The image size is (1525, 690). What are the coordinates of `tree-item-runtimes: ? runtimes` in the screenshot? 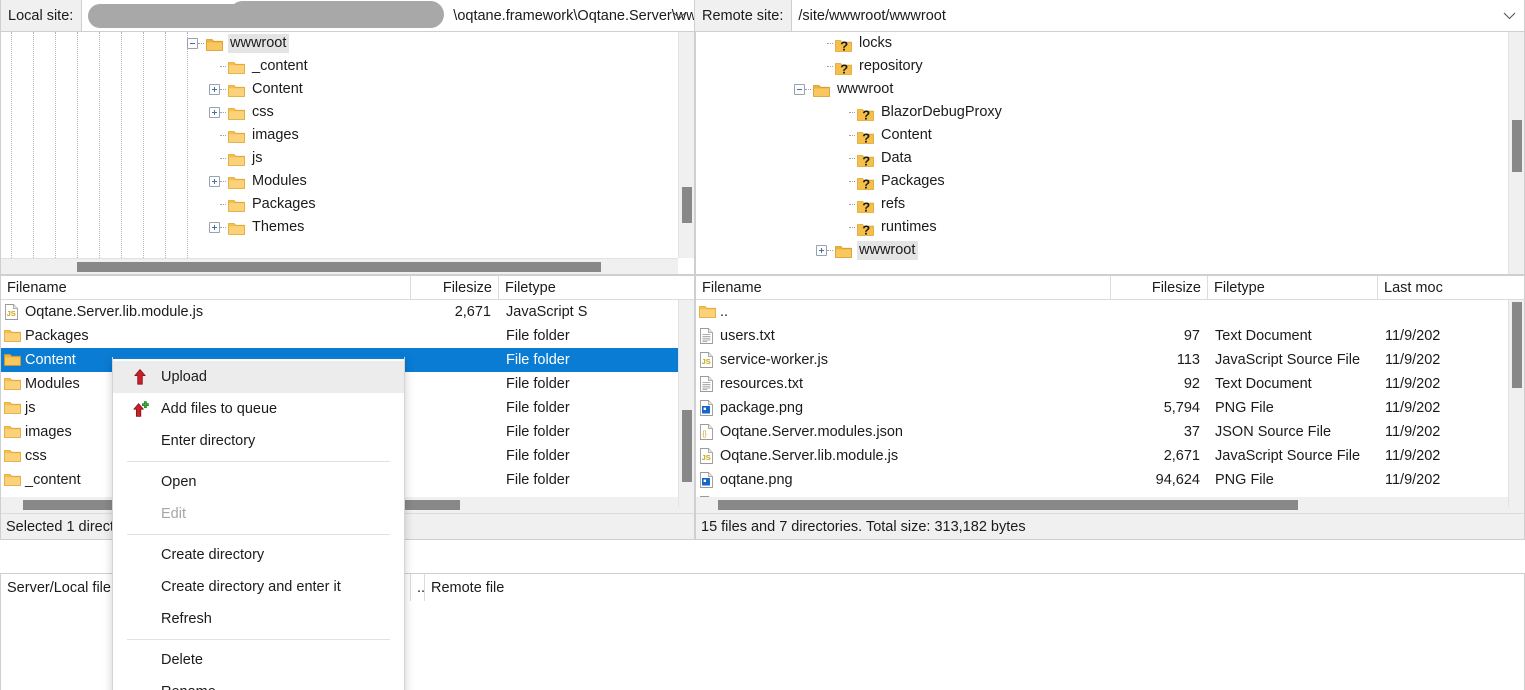 It's located at (1102, 227).